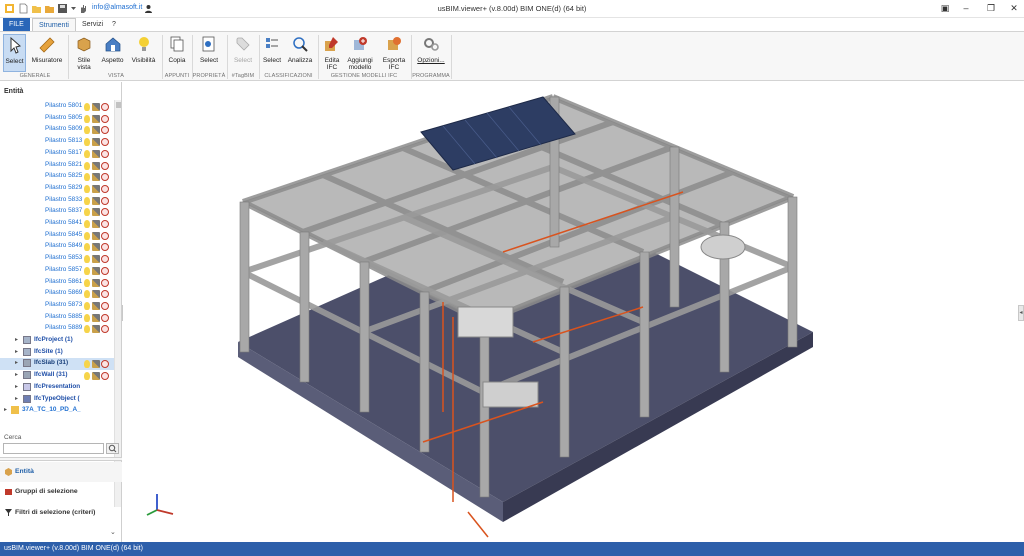 The height and width of the screenshot is (556, 1024). I want to click on tree-item-pilastro: Pilastro 5837, so click(57, 212).